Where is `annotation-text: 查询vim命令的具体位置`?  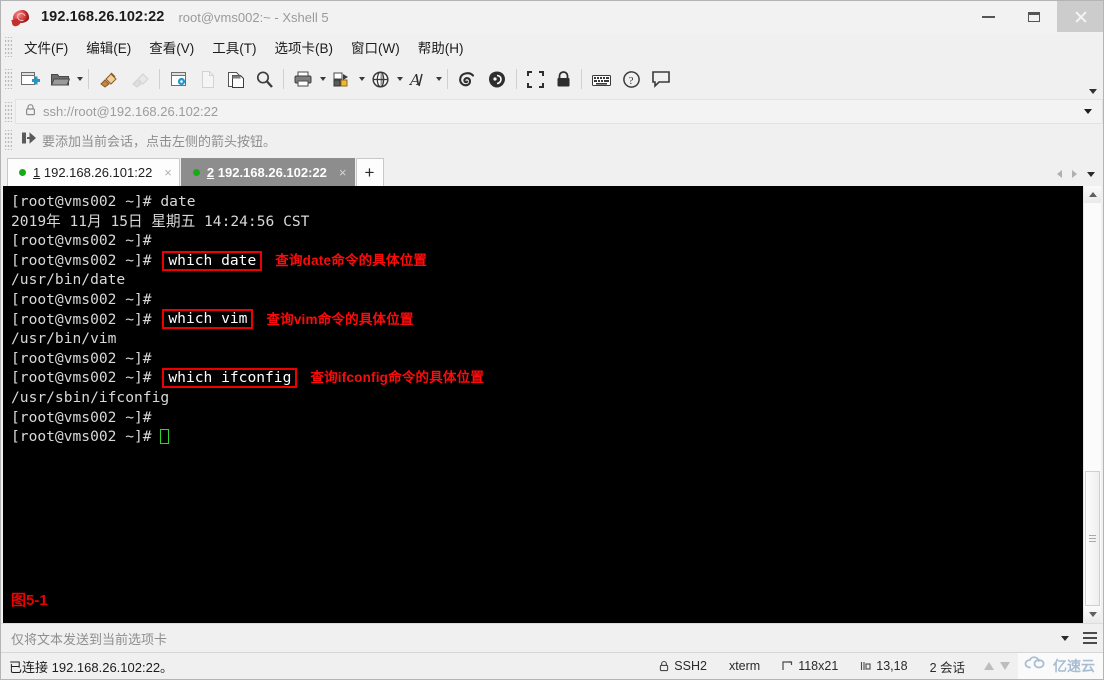 annotation-text: 查询vim命令的具体位置 is located at coordinates (340, 319).